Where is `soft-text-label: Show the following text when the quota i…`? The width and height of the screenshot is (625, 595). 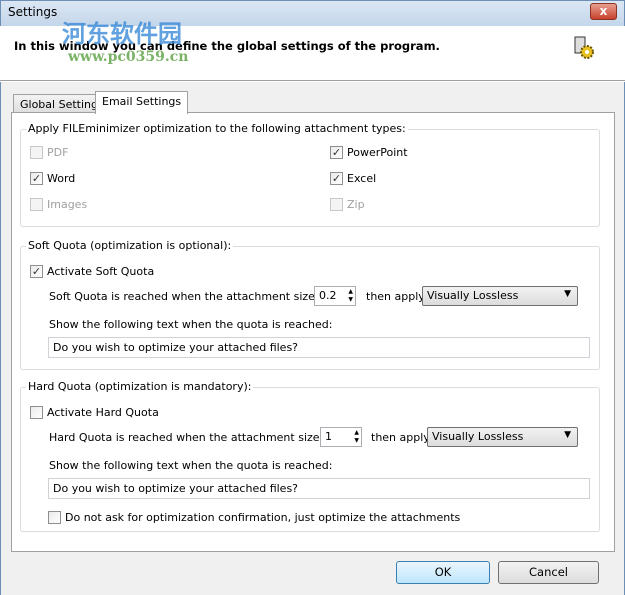 soft-text-label: Show the following text when the quota i… is located at coordinates (191, 324).